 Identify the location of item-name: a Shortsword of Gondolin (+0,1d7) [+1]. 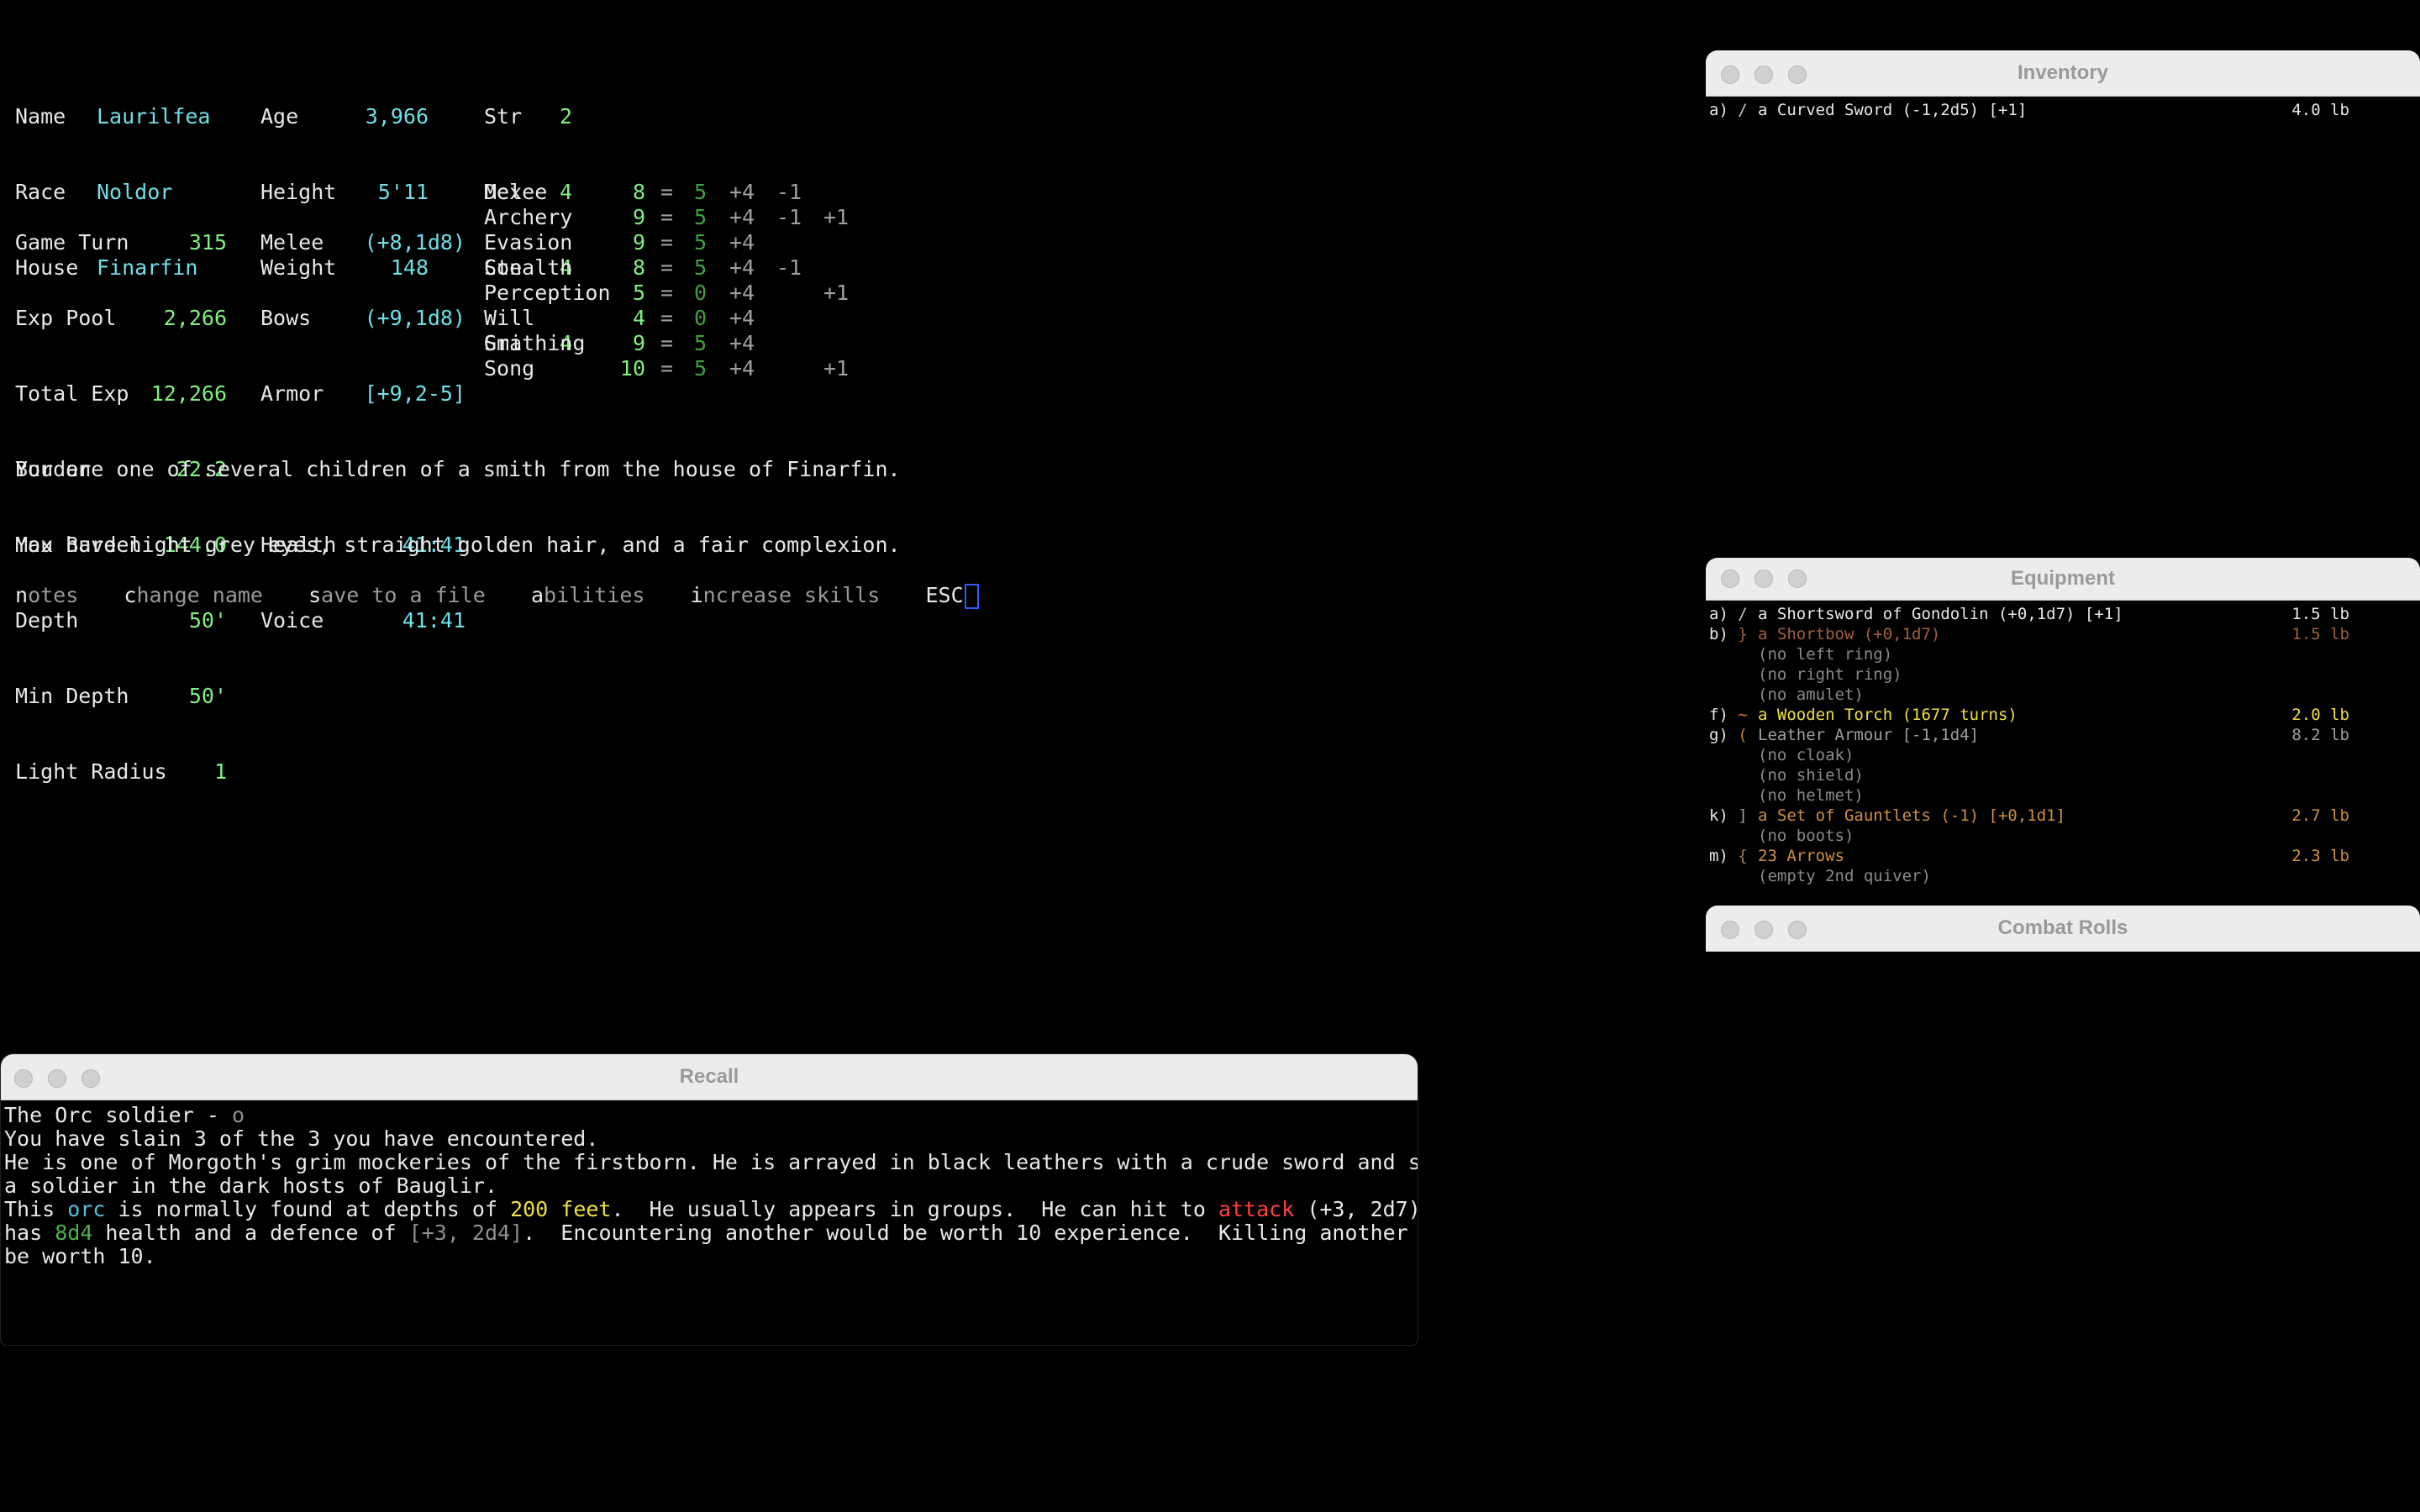
(1940, 614).